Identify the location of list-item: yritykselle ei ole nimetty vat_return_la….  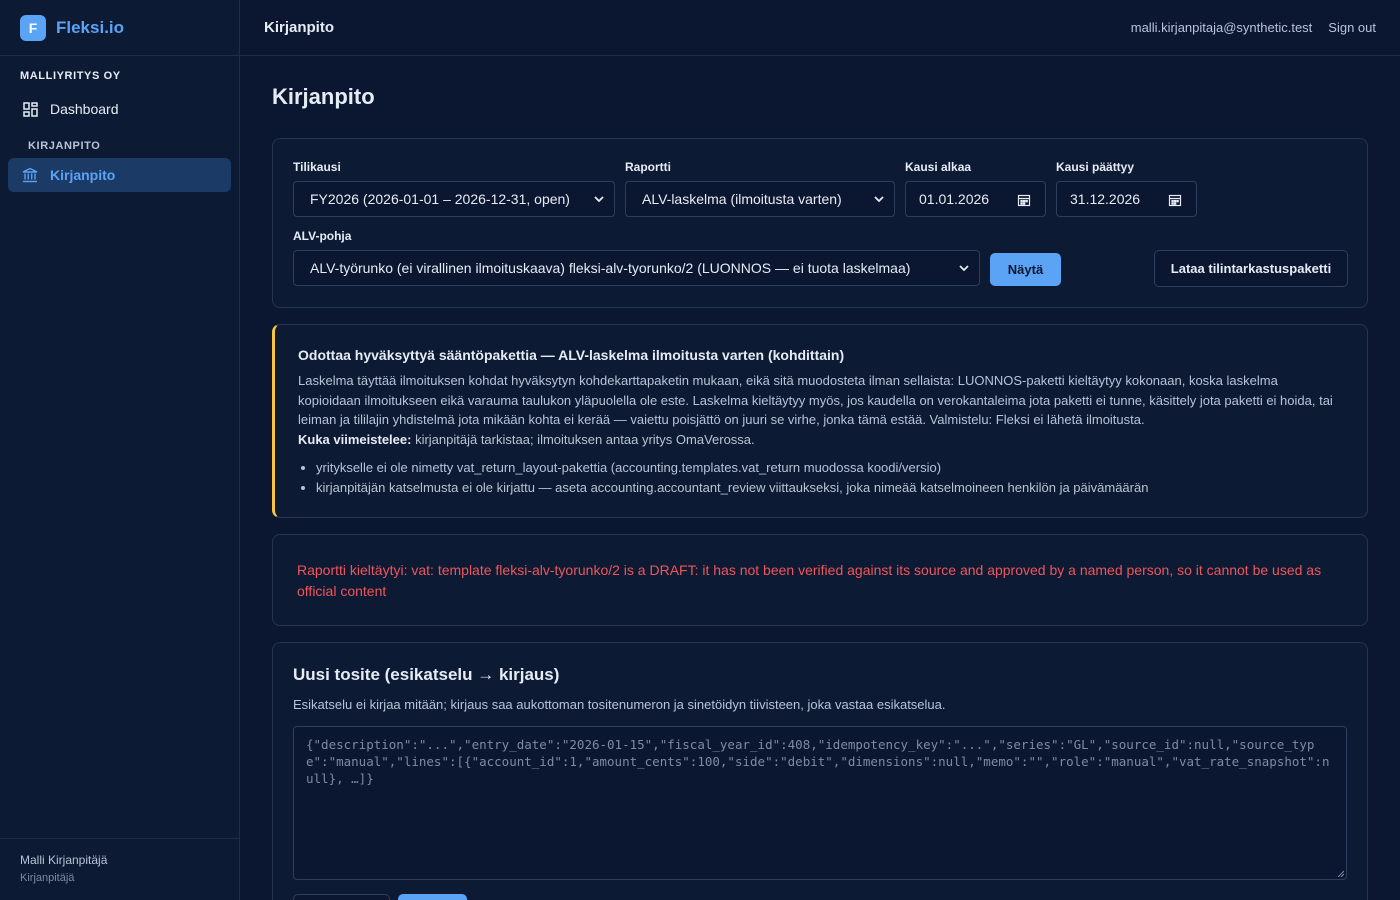
(829, 468).